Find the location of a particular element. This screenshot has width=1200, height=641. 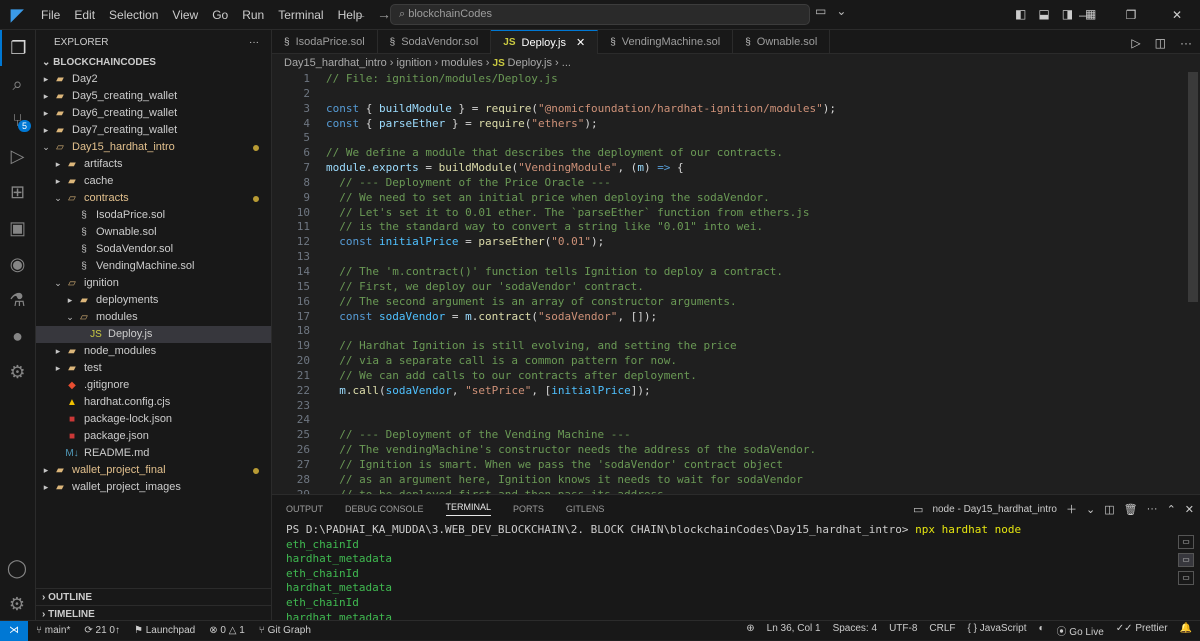

panel-tab-debug-console: DEBUG CONSOLE is located at coordinates (384, 509).